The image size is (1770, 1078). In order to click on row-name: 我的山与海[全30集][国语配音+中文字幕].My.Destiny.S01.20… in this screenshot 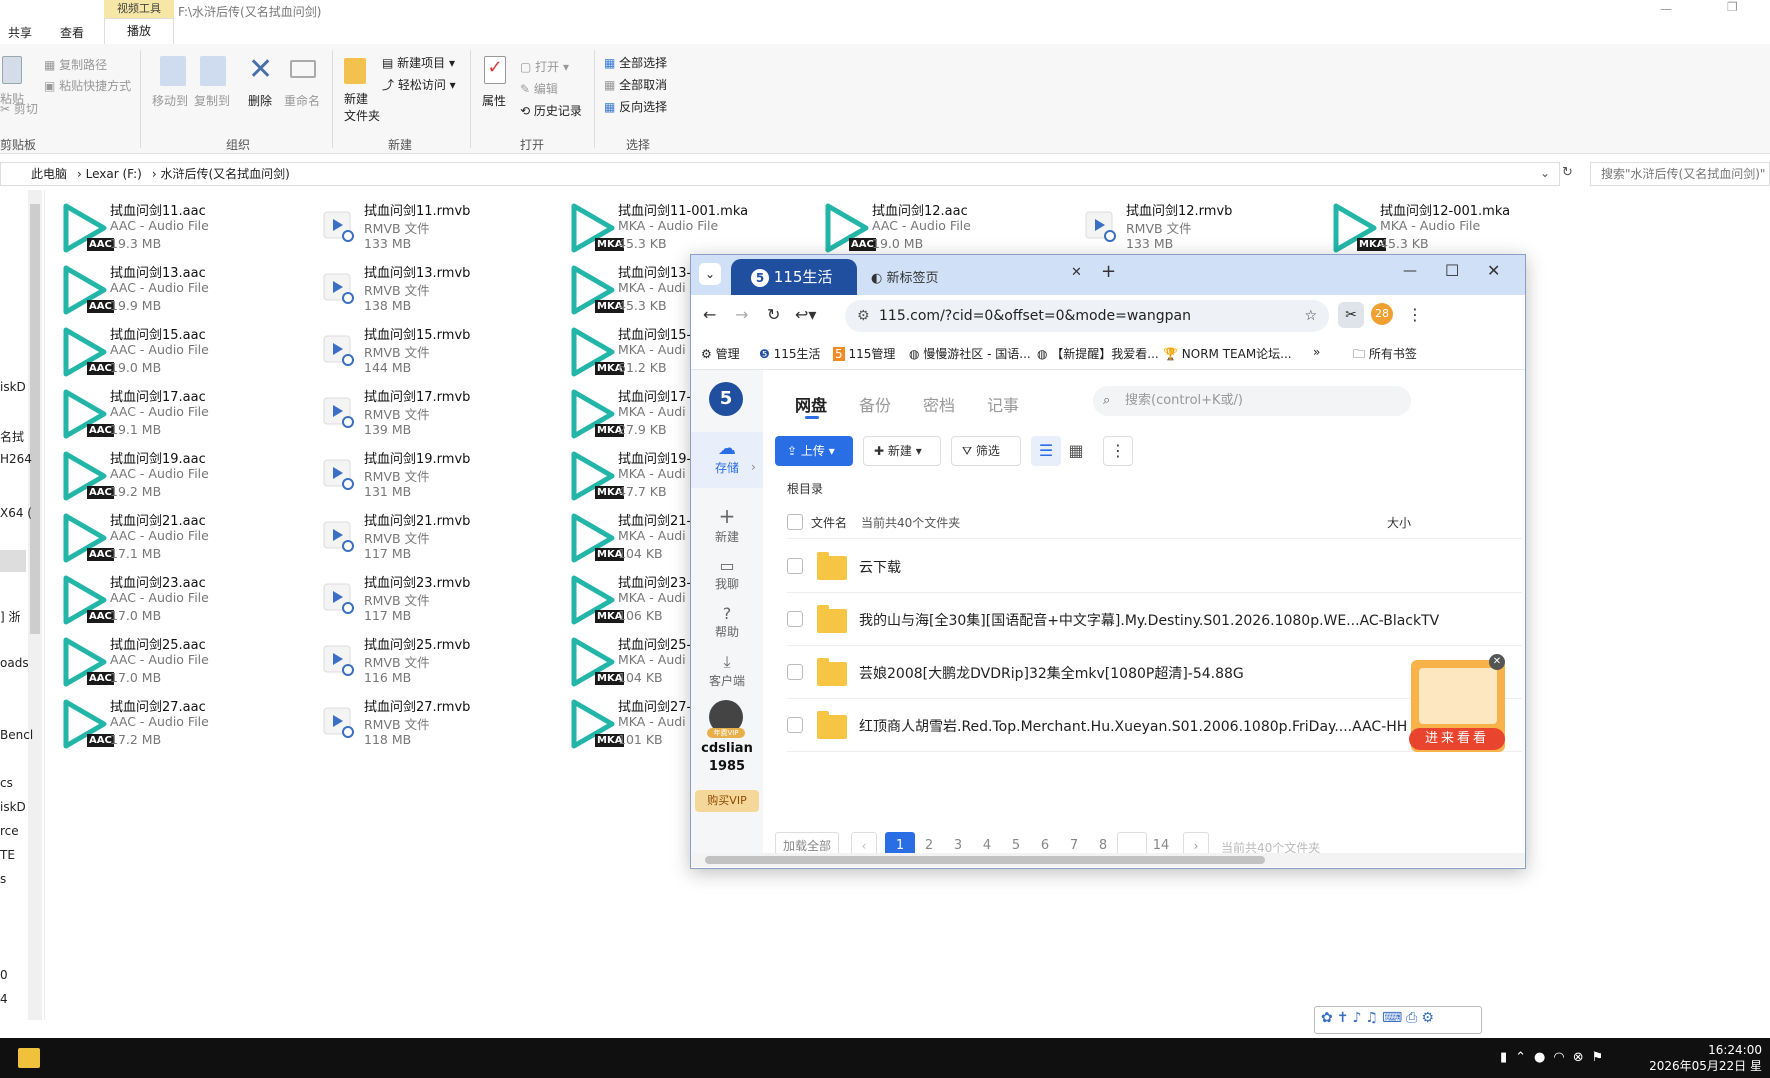, I will do `click(1149, 620)`.